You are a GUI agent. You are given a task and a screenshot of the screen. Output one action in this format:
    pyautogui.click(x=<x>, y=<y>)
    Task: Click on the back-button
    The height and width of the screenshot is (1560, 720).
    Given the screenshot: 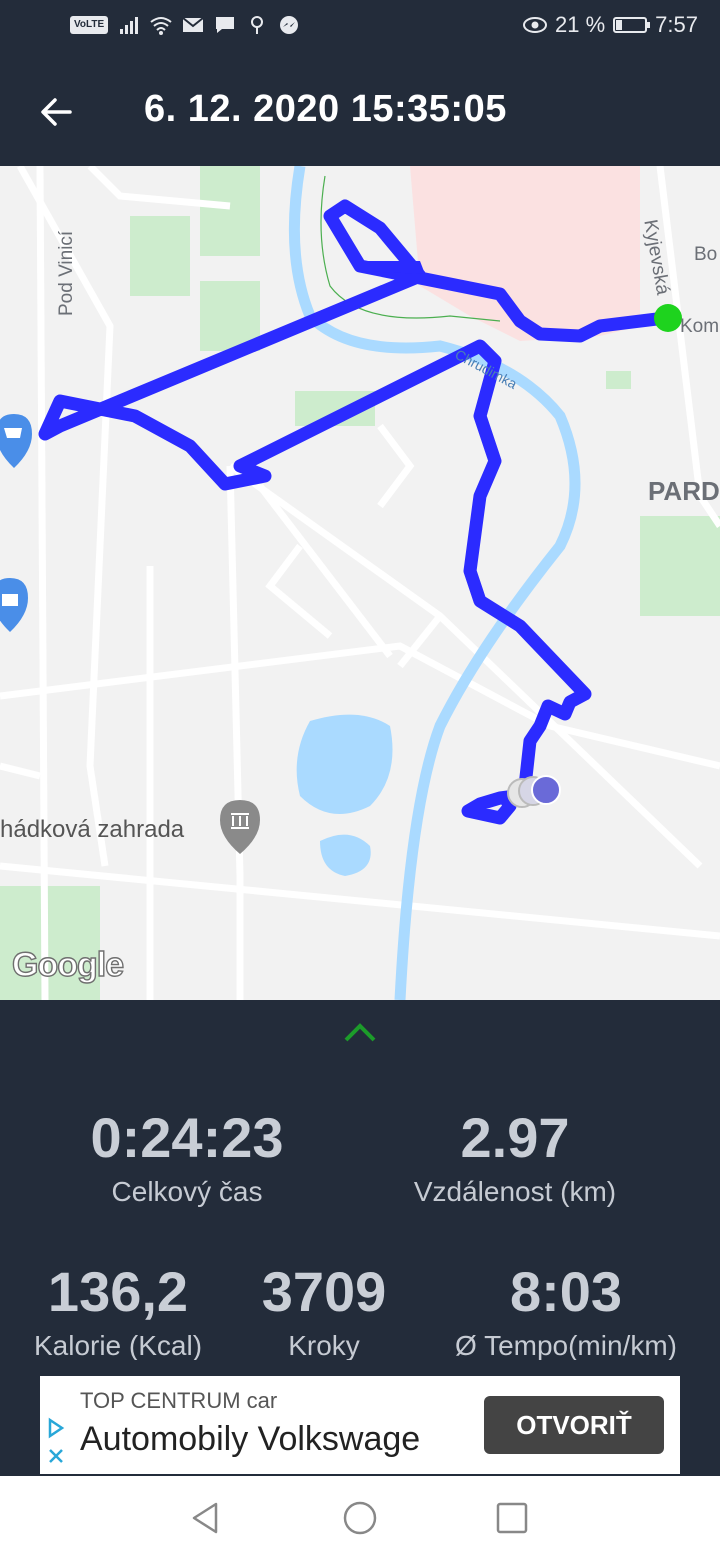 What is the action you would take?
    pyautogui.click(x=56, y=112)
    